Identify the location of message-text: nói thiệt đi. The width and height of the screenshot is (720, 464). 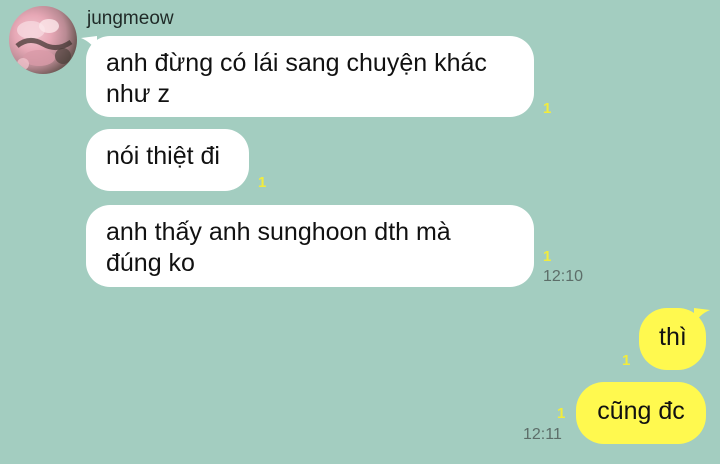
(163, 156).